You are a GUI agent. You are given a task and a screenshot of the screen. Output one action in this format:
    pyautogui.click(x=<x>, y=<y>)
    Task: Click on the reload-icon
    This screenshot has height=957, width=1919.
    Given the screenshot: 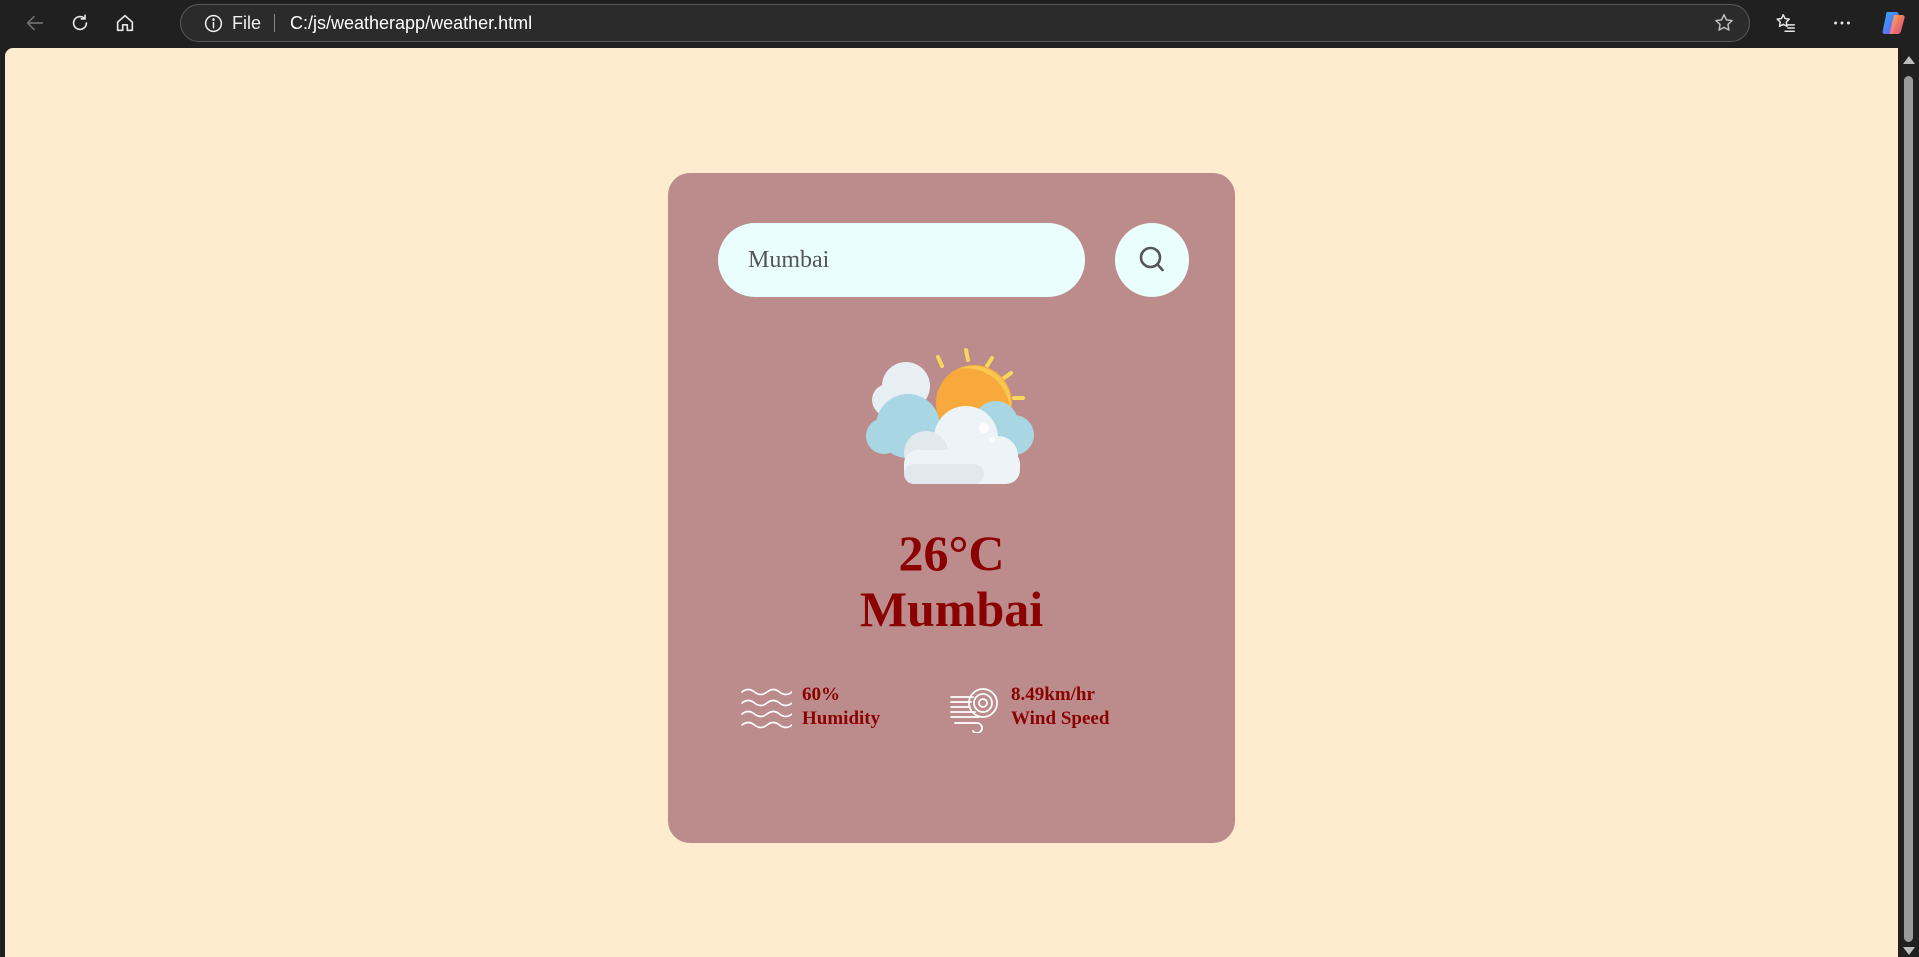 What is the action you would take?
    pyautogui.click(x=80, y=22)
    